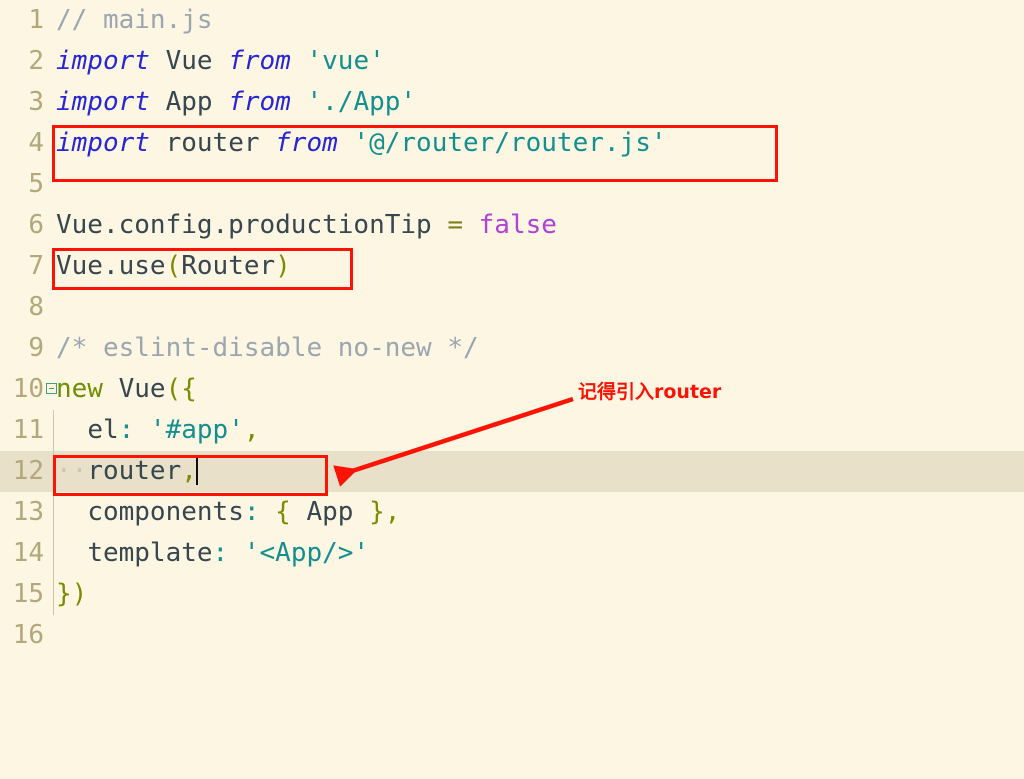 This screenshot has width=1024, height=779. I want to click on token-keyword-new: new, so click(79, 389).